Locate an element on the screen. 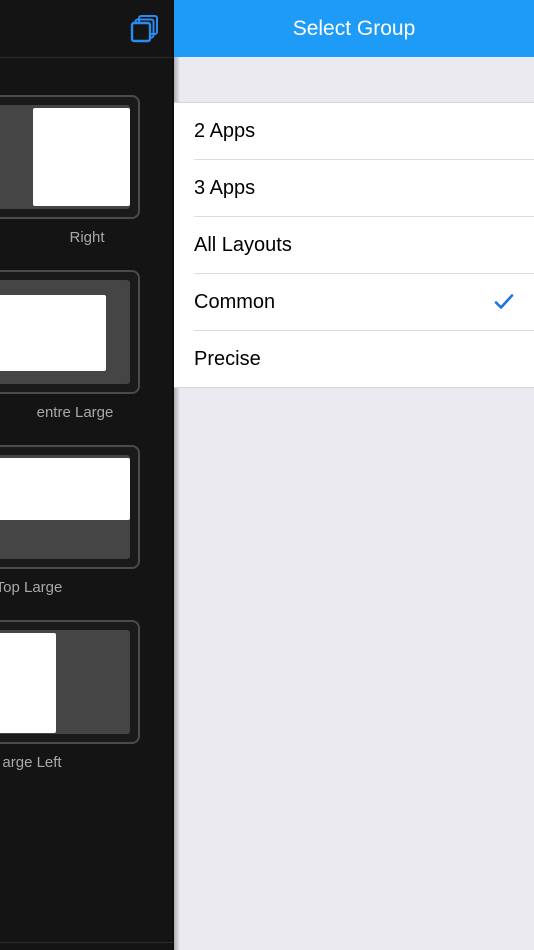 Image resolution: width=534 pixels, height=950 pixels. layout-card-centre-large is located at coordinates (70, 332).